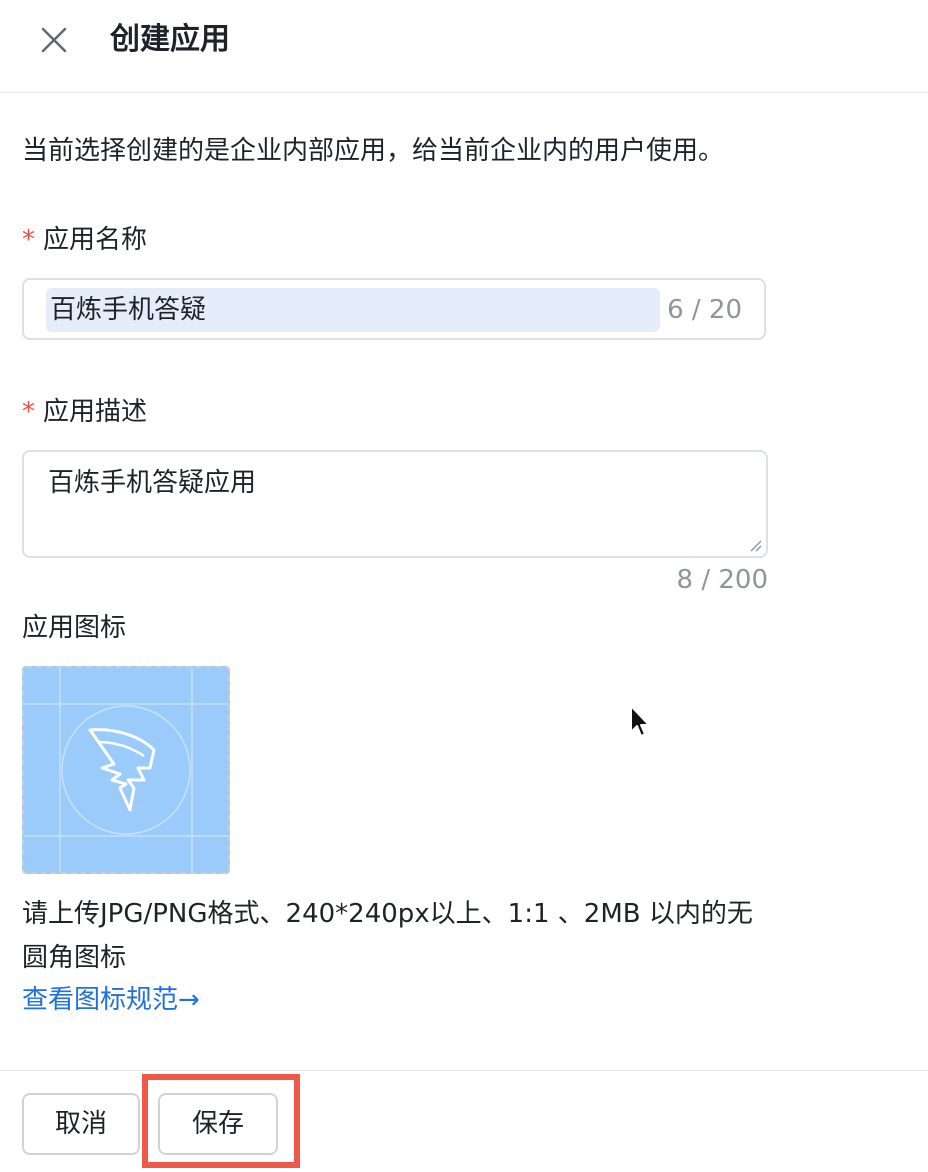 The width and height of the screenshot is (928, 1172). I want to click on app-name-label: * 应用名称, so click(84, 240).